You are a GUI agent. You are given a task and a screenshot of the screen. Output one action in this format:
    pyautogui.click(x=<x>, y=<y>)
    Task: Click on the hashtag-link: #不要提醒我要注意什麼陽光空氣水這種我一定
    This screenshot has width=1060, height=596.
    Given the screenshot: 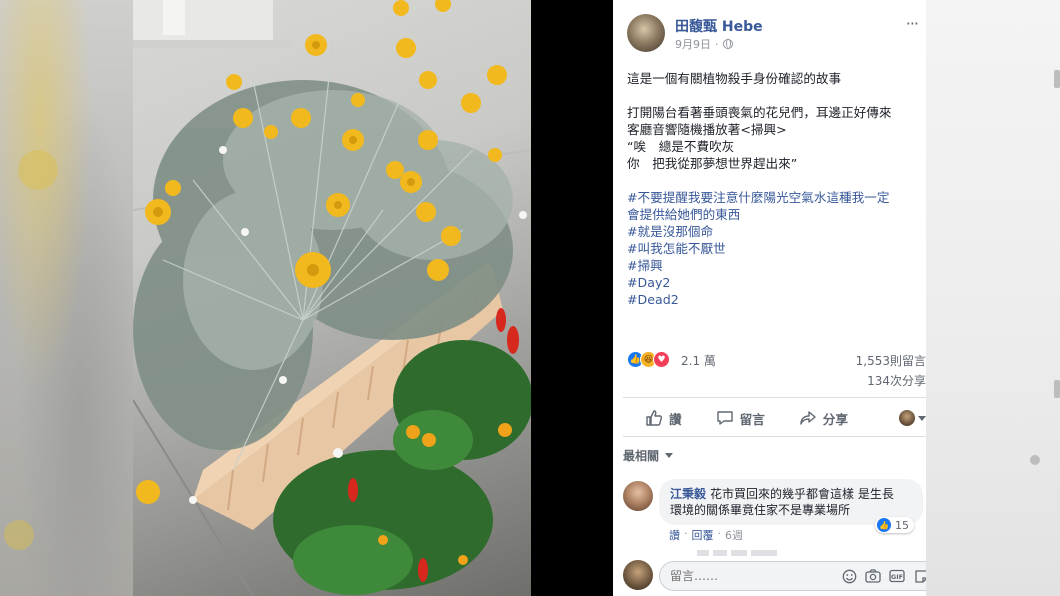 What is the action you would take?
    pyautogui.click(x=776, y=197)
    